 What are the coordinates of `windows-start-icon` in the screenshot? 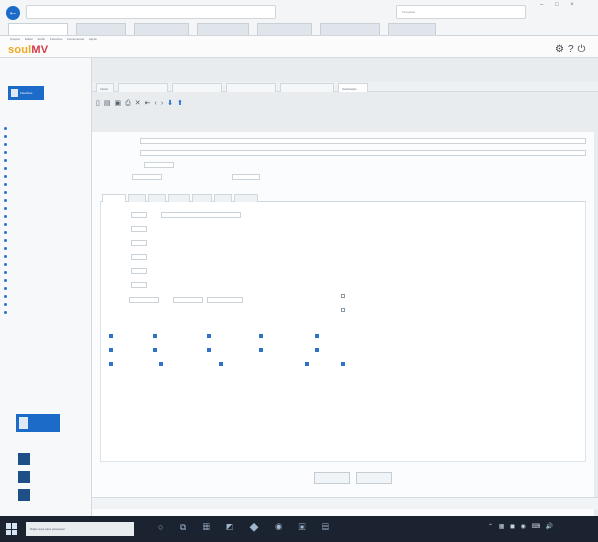 It's located at (12, 529).